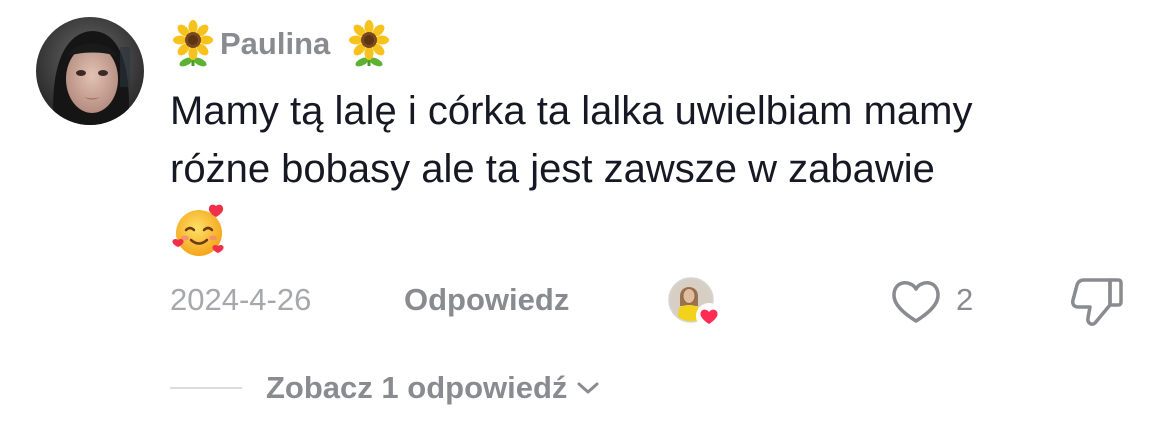 This screenshot has width=1170, height=428. I want to click on reply-button: Odpowiedz, so click(486, 300).